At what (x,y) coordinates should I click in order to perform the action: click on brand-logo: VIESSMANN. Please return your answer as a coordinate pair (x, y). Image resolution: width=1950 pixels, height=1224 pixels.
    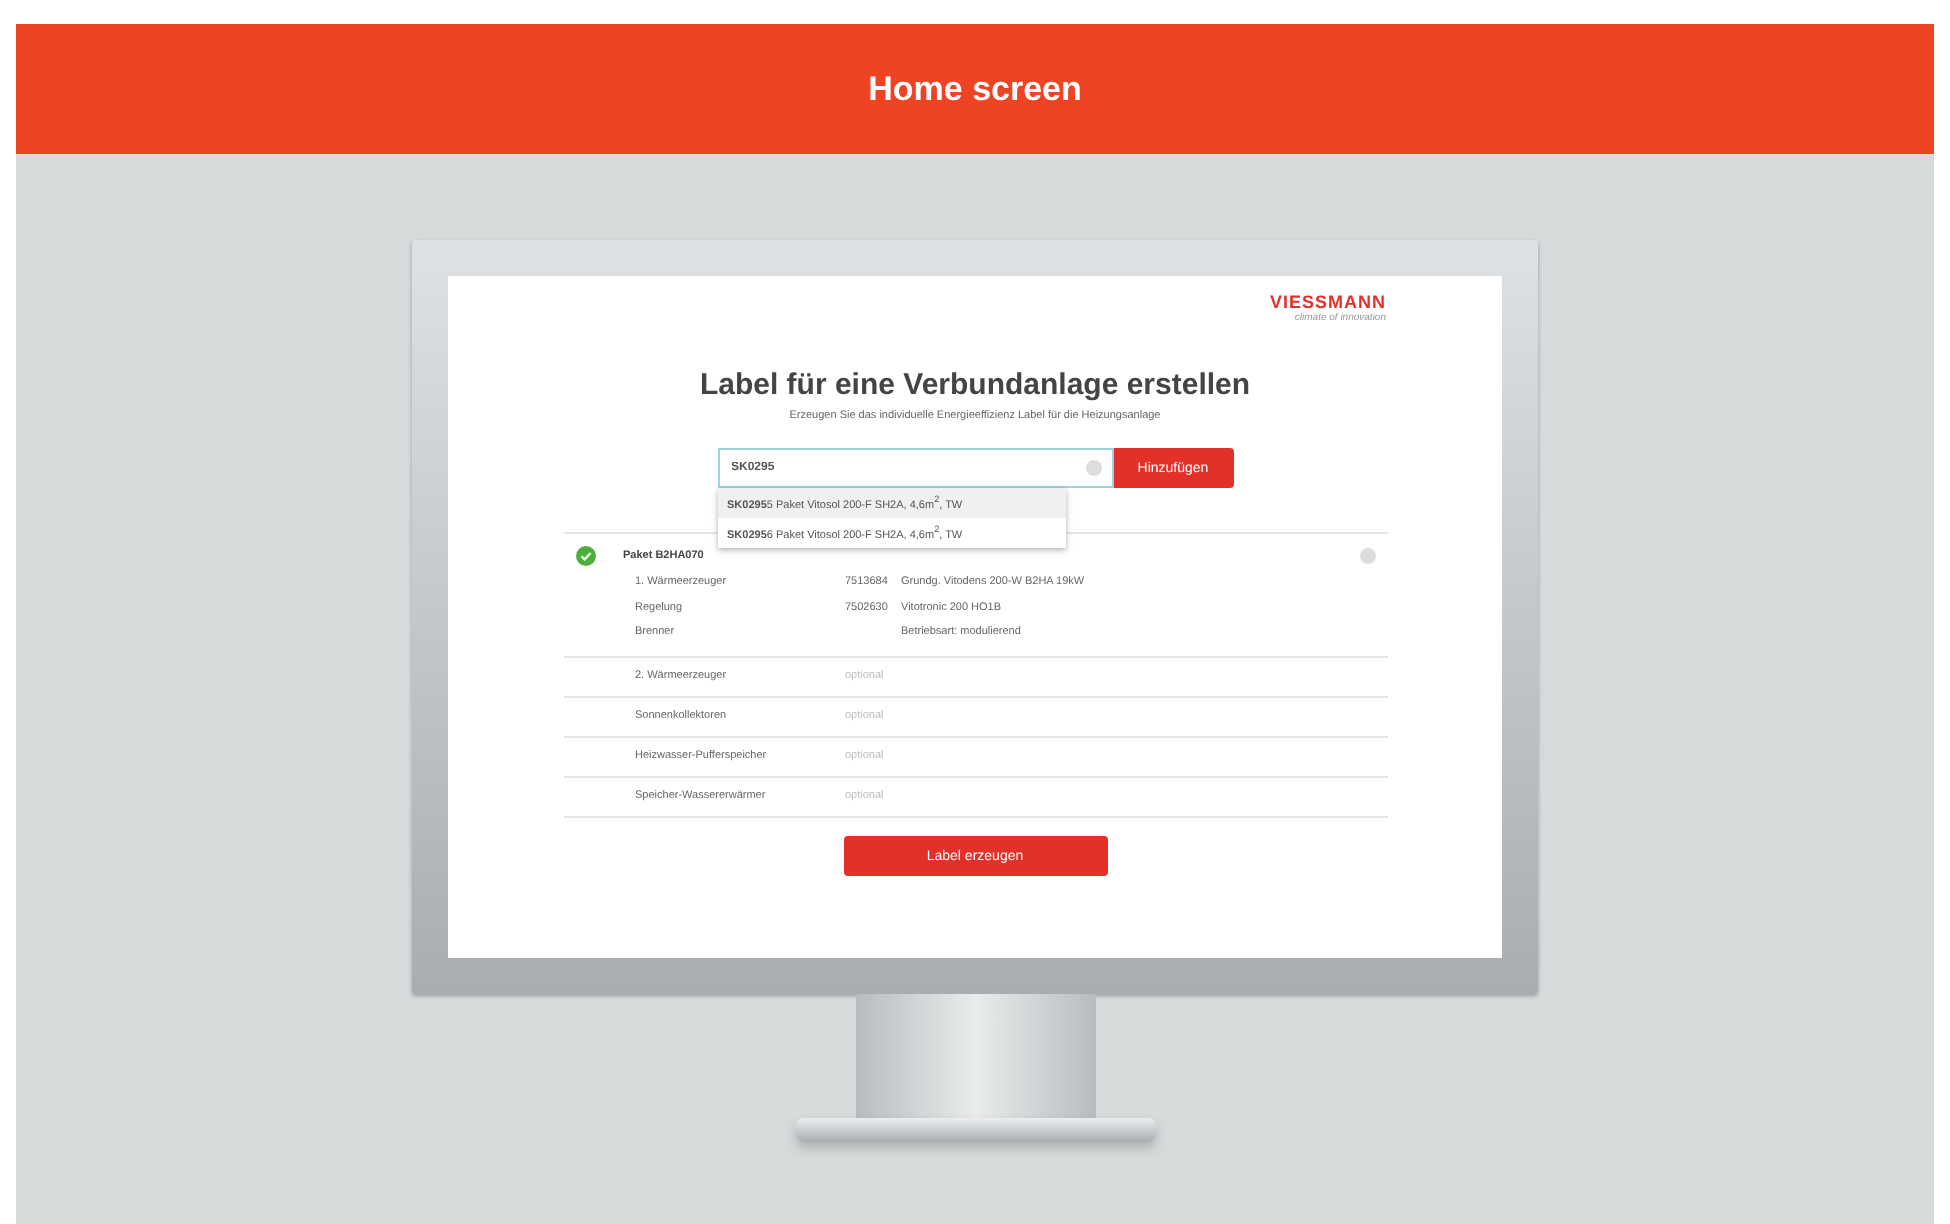
    Looking at the image, I should click on (1327, 302).